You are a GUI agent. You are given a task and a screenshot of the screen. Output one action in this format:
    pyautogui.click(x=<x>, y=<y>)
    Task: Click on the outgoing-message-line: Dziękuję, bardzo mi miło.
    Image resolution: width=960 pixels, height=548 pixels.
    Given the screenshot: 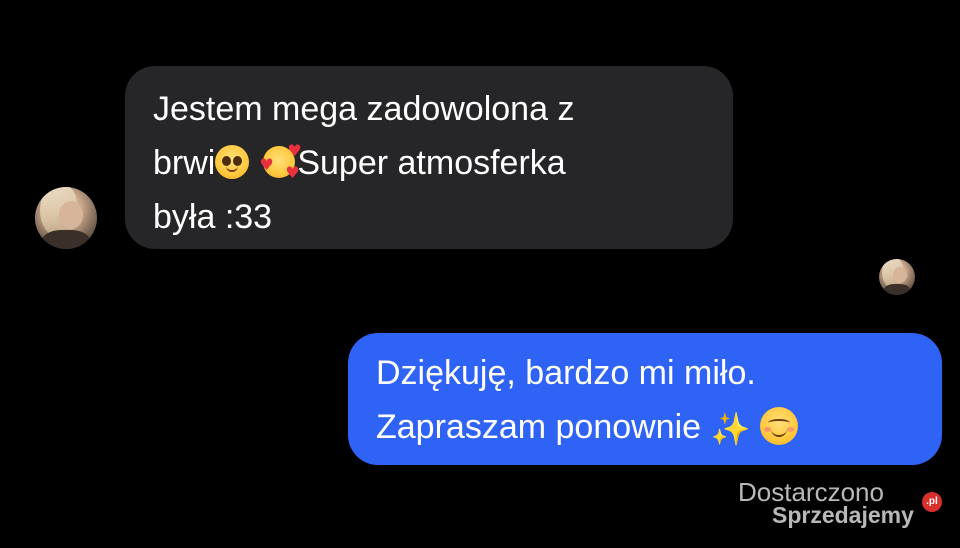 What is the action you would take?
    pyautogui.click(x=566, y=373)
    